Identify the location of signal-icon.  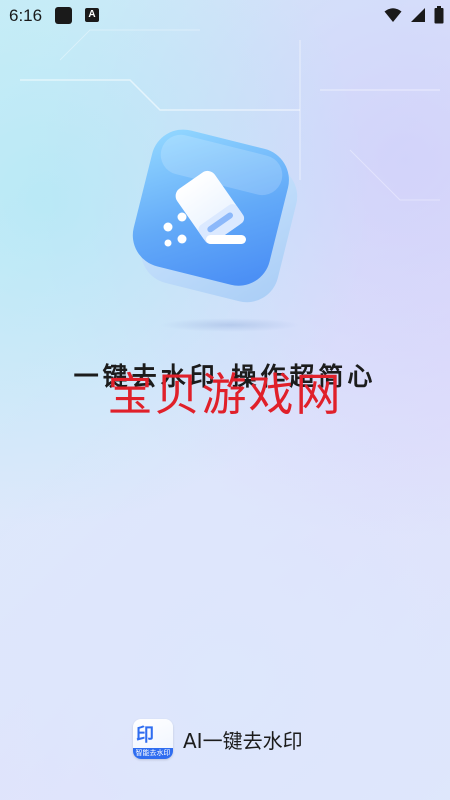
(418, 15).